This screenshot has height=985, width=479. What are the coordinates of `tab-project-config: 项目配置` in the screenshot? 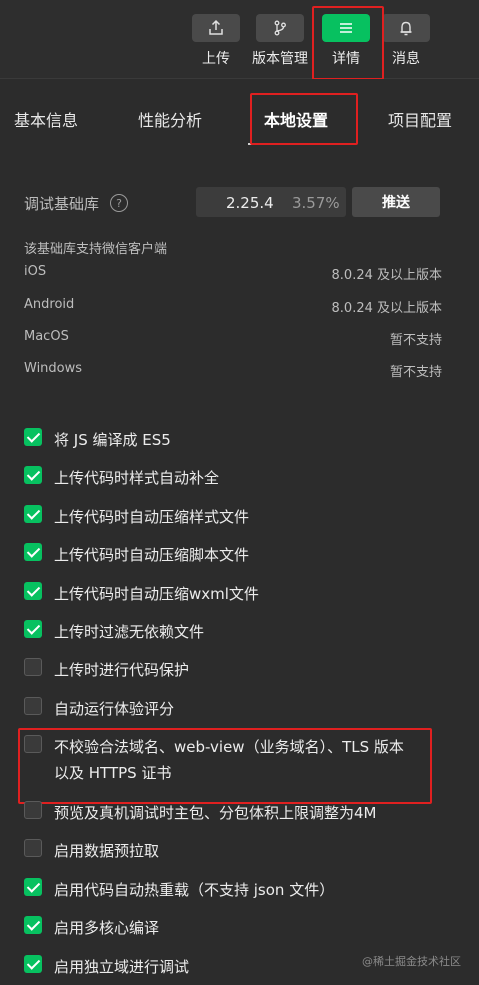 It's located at (420, 119).